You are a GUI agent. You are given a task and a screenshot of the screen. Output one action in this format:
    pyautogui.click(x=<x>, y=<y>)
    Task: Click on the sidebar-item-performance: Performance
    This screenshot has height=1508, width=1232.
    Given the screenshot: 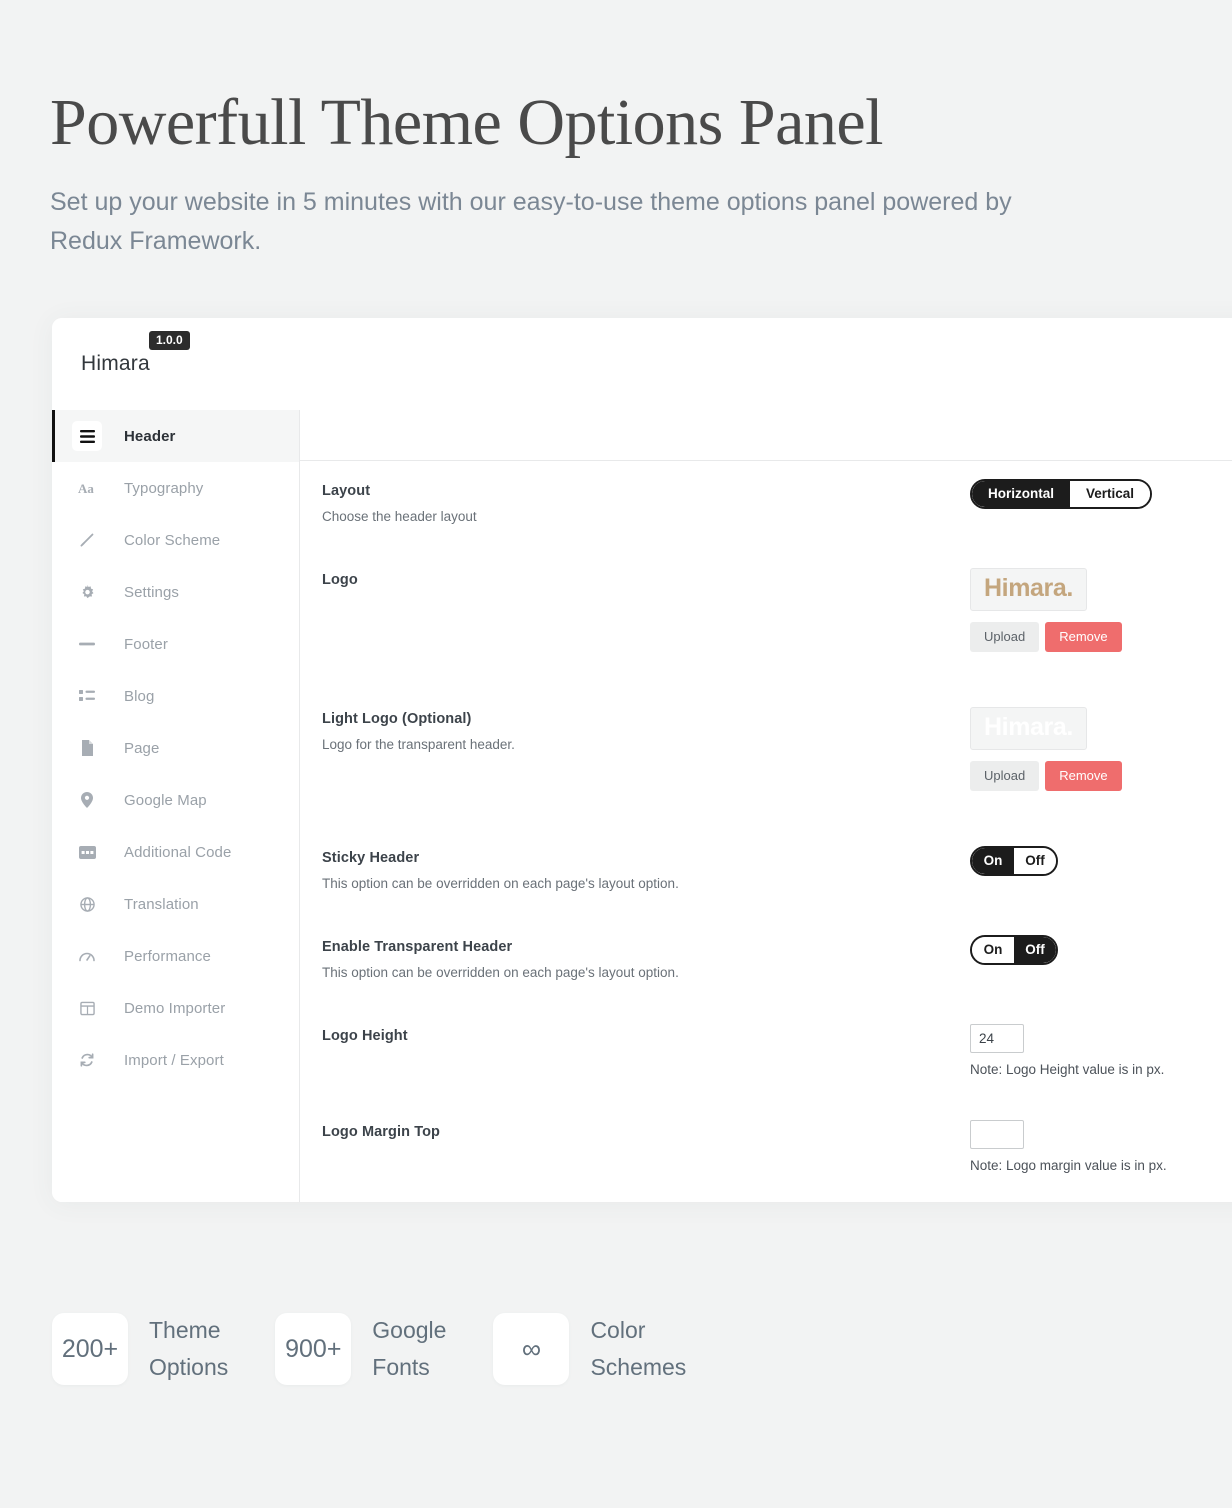 What is the action you would take?
    pyautogui.click(x=175, y=956)
    